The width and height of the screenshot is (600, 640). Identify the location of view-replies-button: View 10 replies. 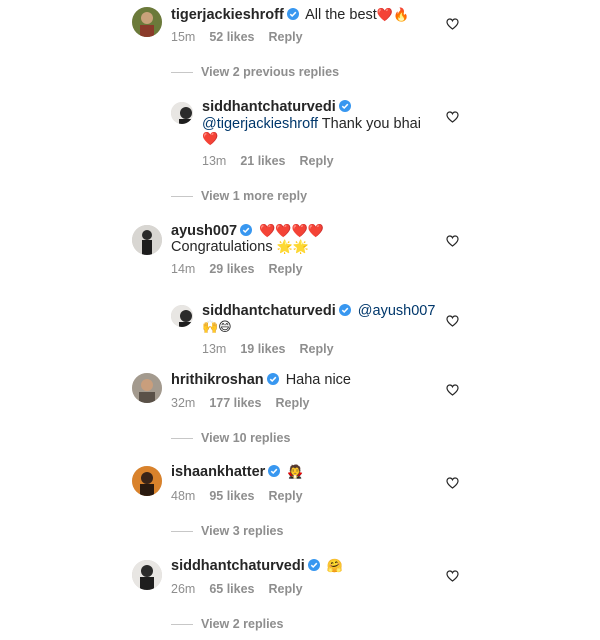
(230, 438).